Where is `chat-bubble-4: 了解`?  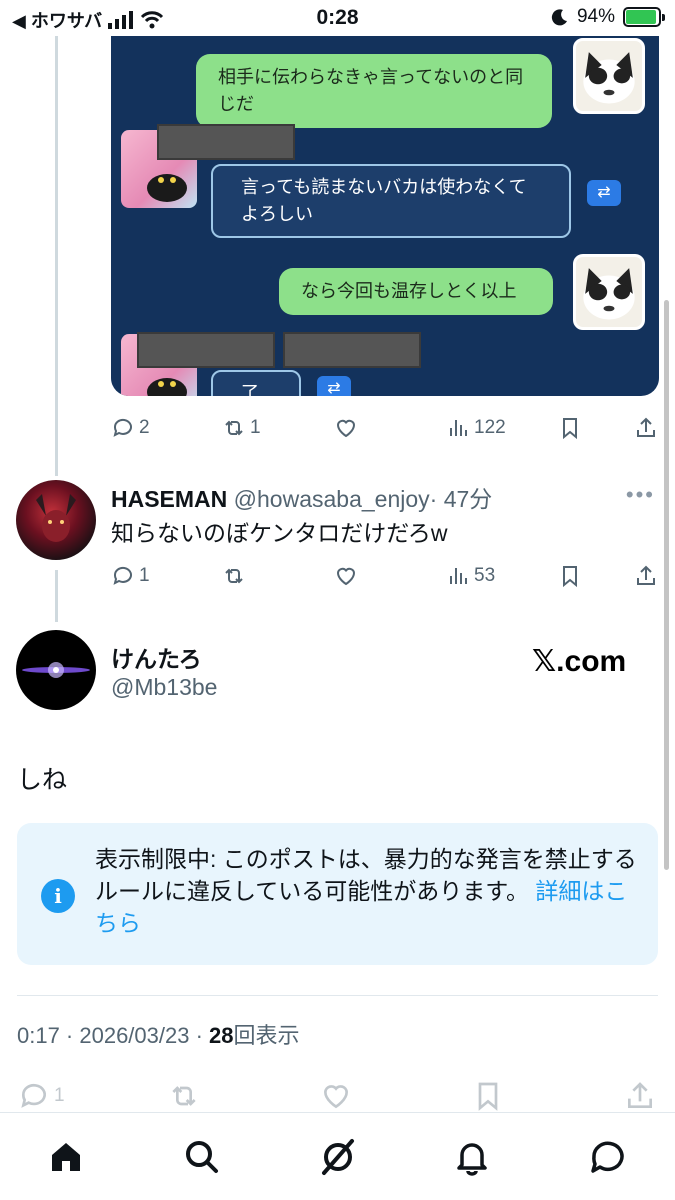
chat-bubble-4: 了解 is located at coordinates (256, 383).